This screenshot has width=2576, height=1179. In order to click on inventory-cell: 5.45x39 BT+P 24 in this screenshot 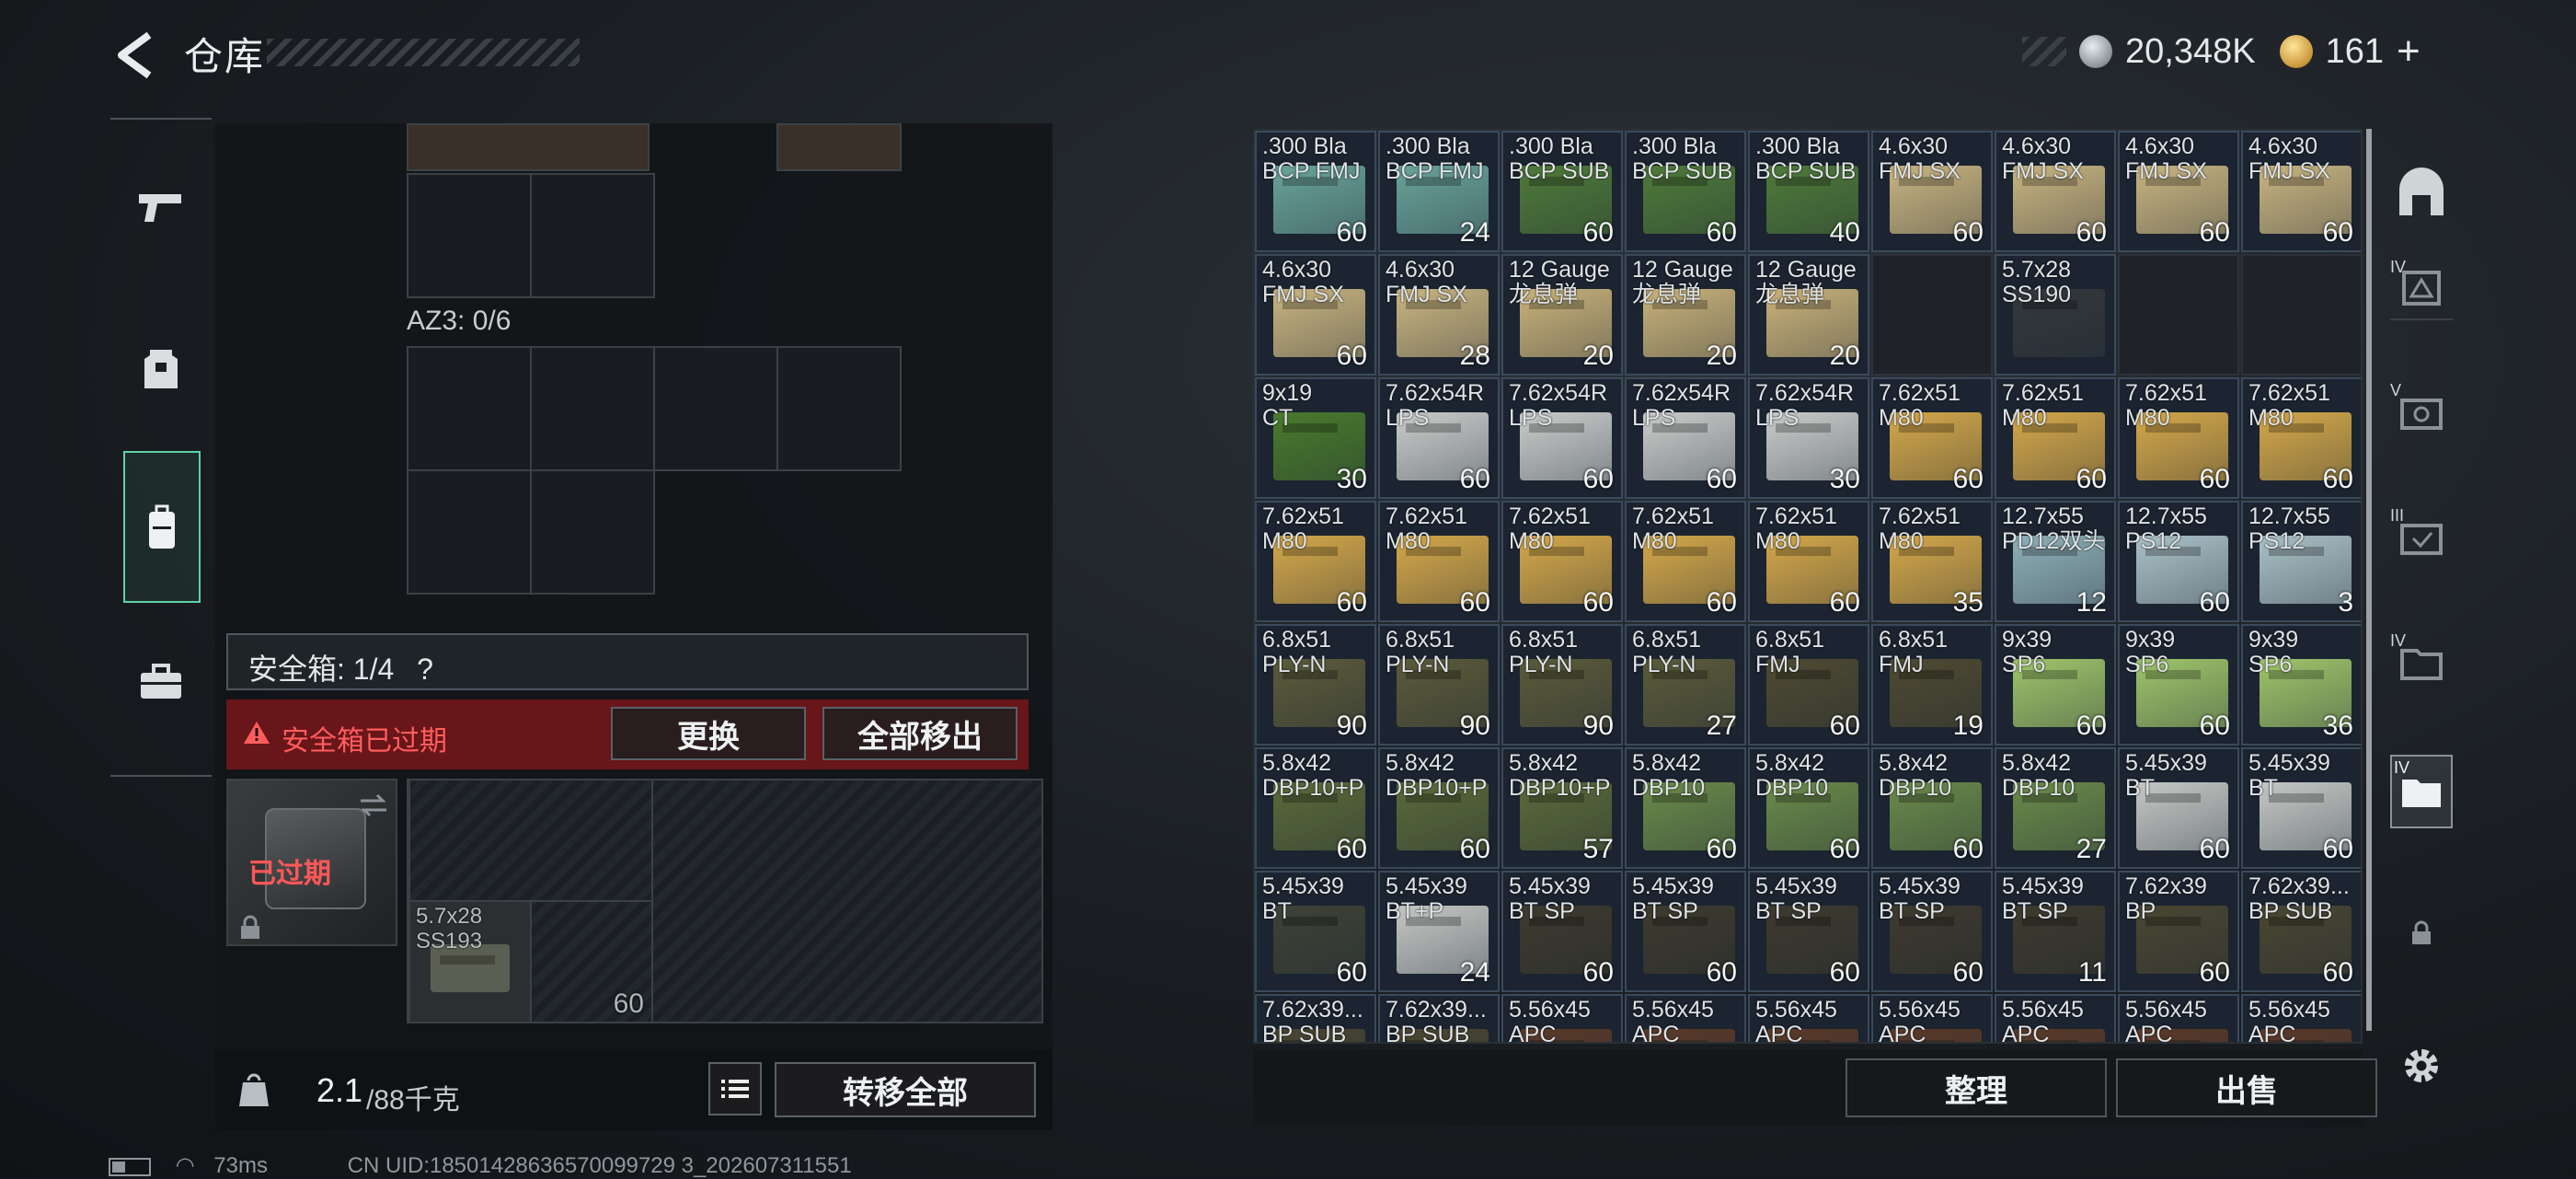, I will do `click(1439, 931)`.